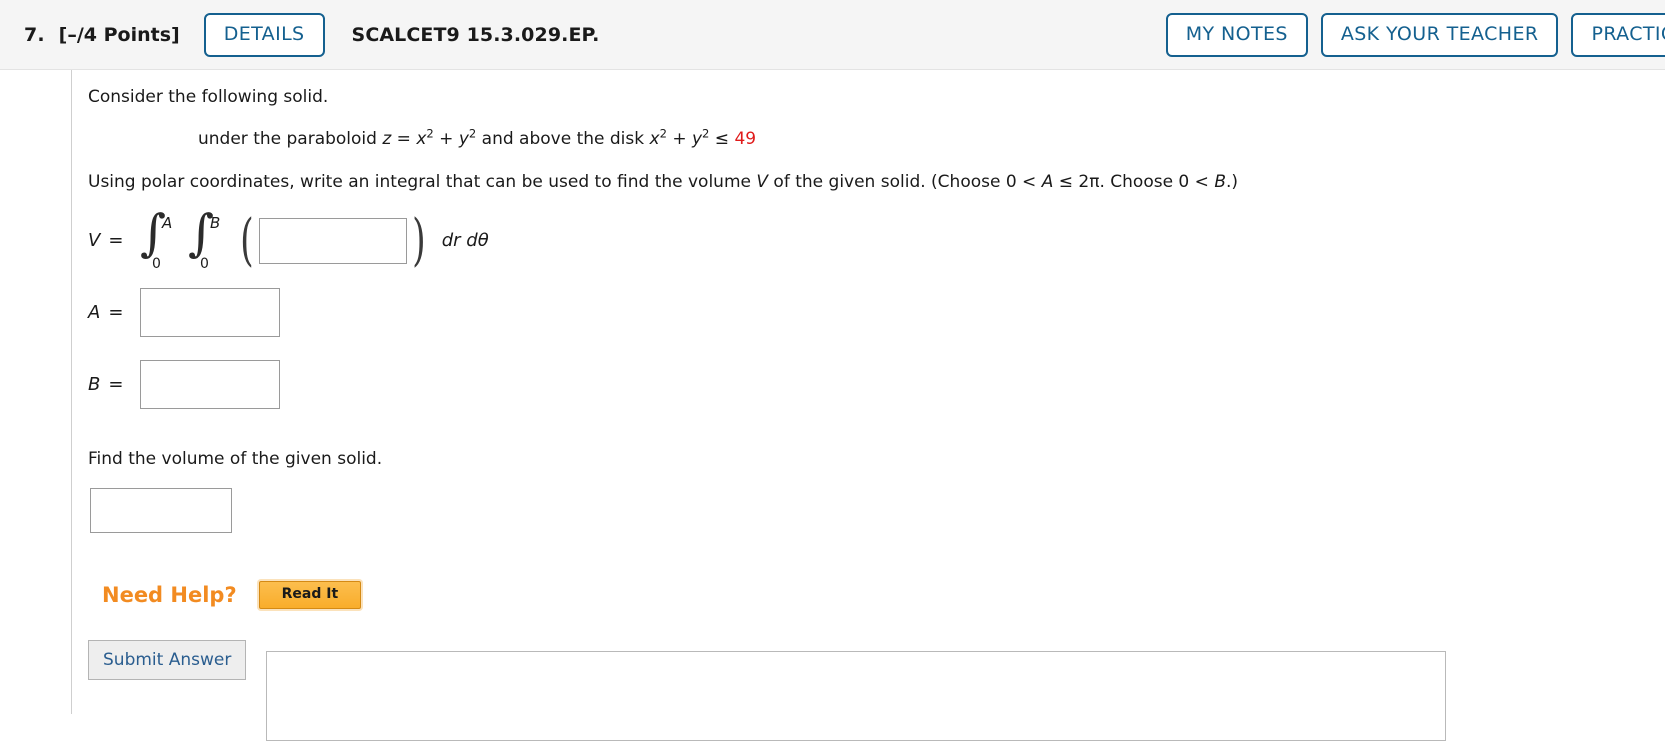 The width and height of the screenshot is (1665, 741). Describe the element at coordinates (161, 510) in the screenshot. I see `volume-input` at that location.